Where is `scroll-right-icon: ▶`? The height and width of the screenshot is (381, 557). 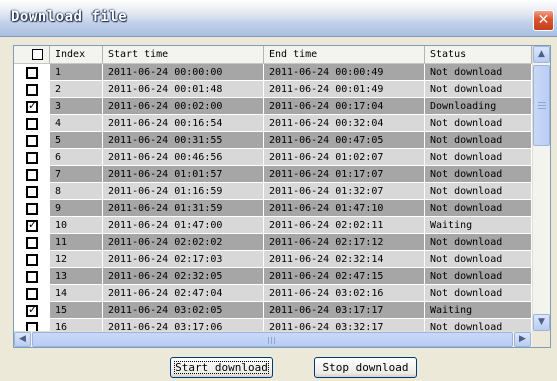 scroll-right-icon: ▶ is located at coordinates (522, 339).